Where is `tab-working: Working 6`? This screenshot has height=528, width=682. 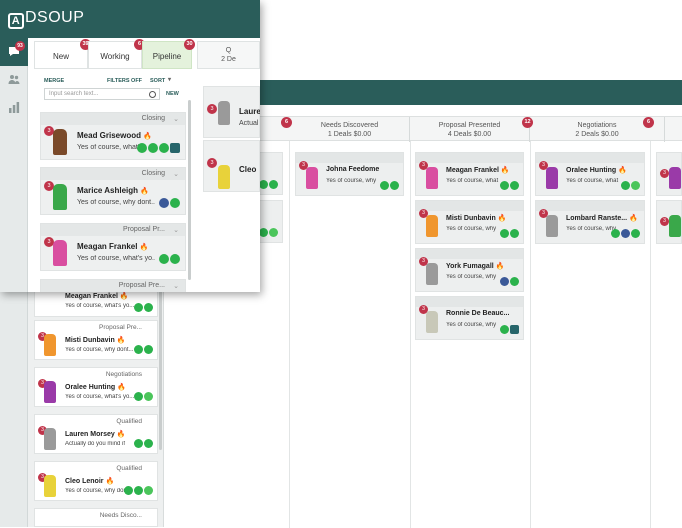 tab-working: Working 6 is located at coordinates (116, 54).